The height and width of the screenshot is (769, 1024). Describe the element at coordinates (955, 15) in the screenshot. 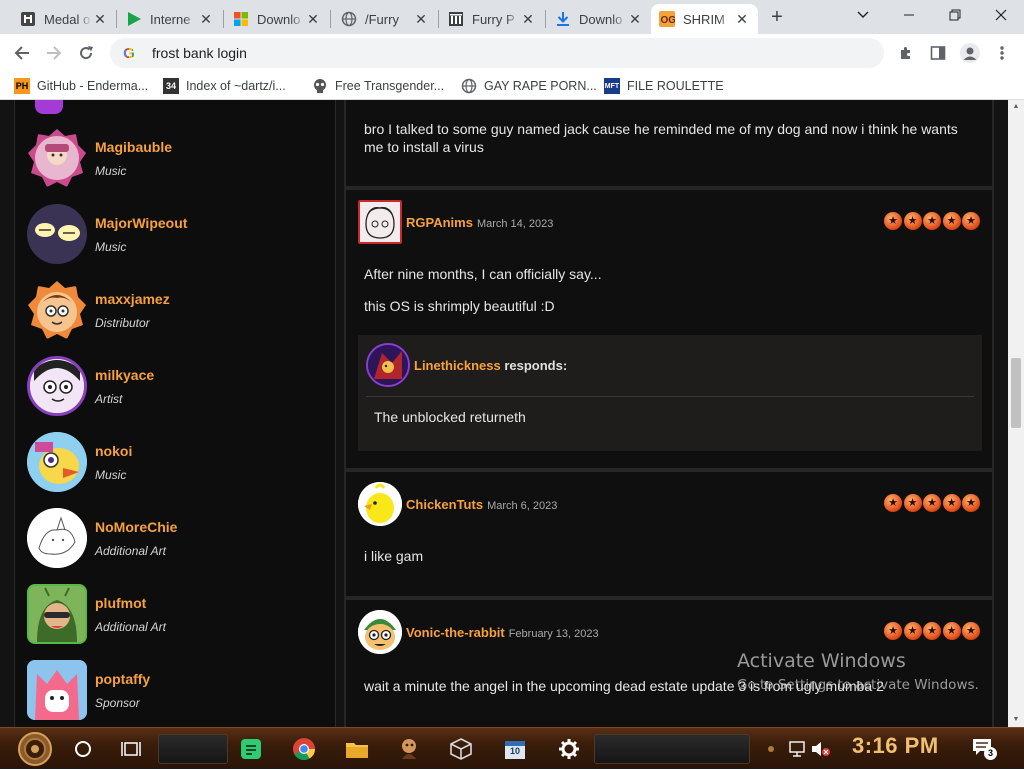

I see `restore-button` at that location.